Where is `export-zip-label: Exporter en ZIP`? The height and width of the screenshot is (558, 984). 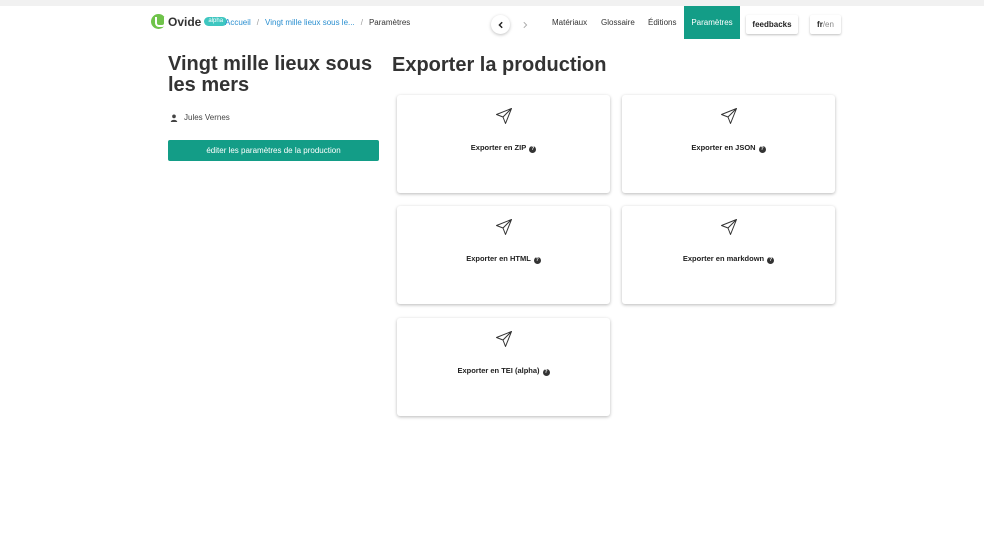 export-zip-label: Exporter en ZIP is located at coordinates (498, 147).